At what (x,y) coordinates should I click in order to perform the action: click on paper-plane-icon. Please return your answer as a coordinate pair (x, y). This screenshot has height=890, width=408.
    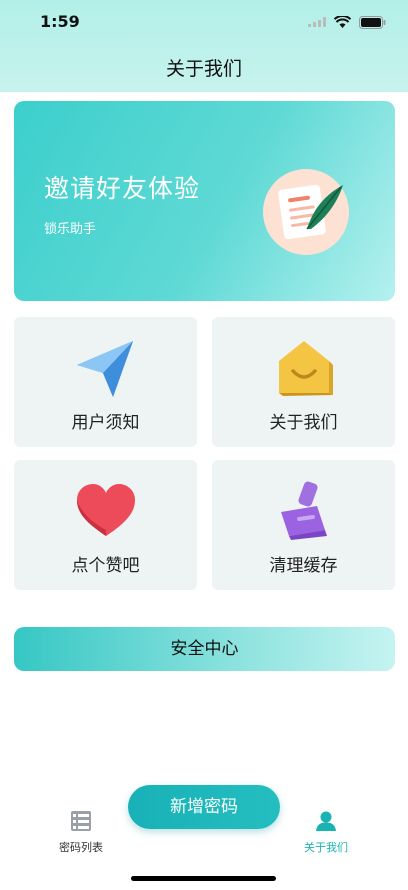
    Looking at the image, I should click on (104, 369).